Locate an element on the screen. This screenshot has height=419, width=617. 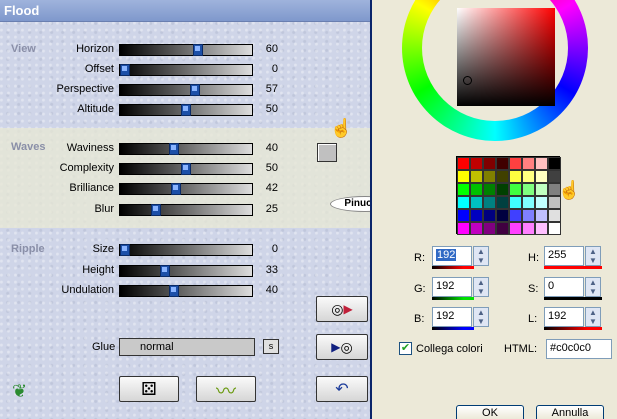
r-input: 192 is located at coordinates (452, 256).